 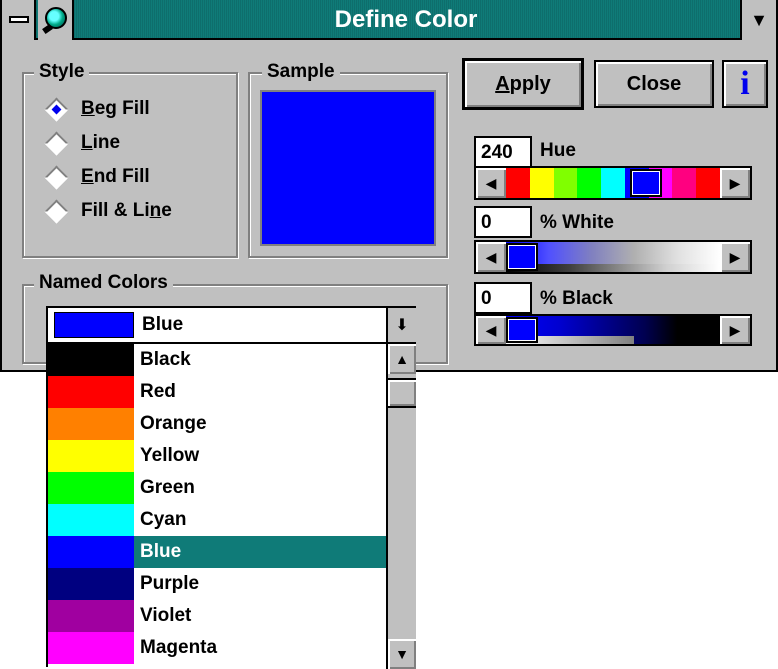 What do you see at coordinates (56, 20) in the screenshot?
I see `app-icon` at bounding box center [56, 20].